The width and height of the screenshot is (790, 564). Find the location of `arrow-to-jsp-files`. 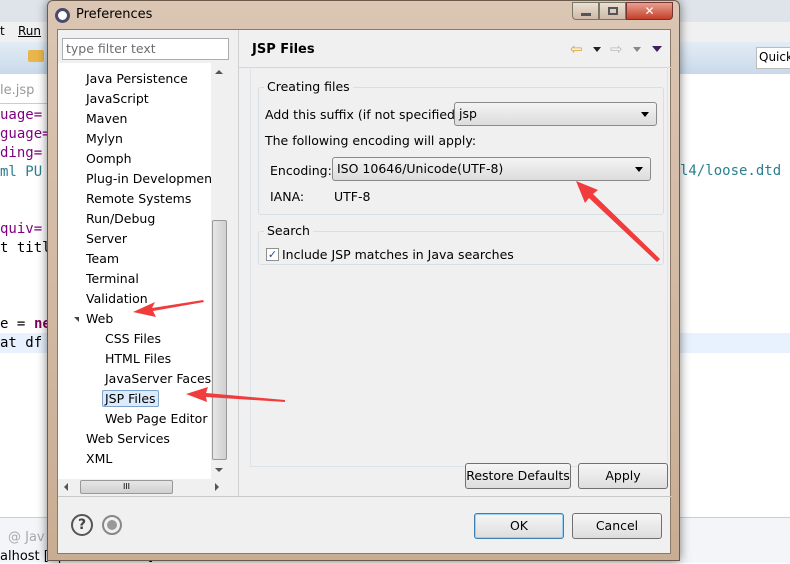

arrow-to-jsp-files is located at coordinates (235, 394).